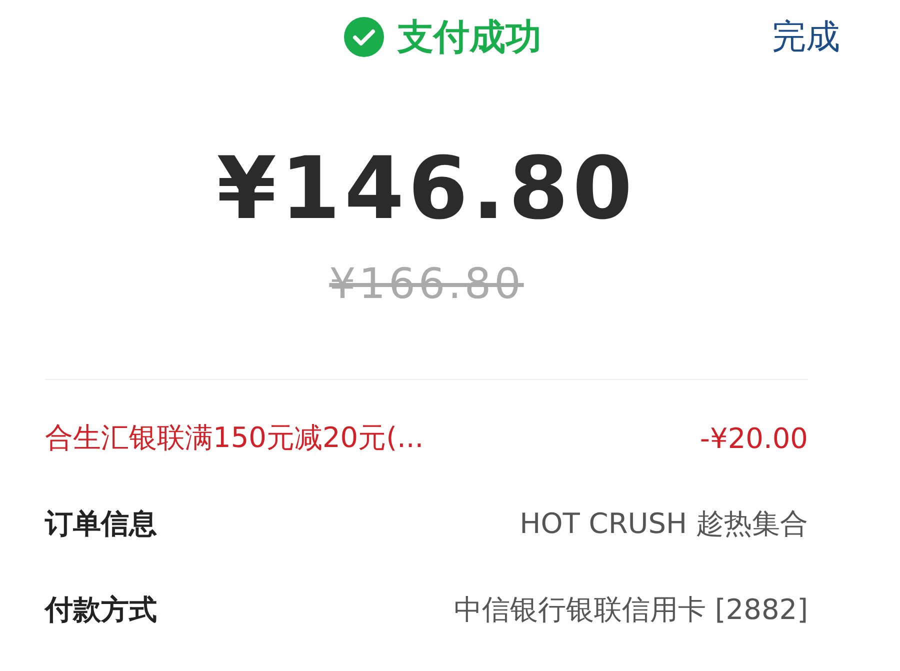 This screenshot has height=671, width=900. I want to click on detail-value: HOT CRUSH 趁热集合, so click(664, 524).